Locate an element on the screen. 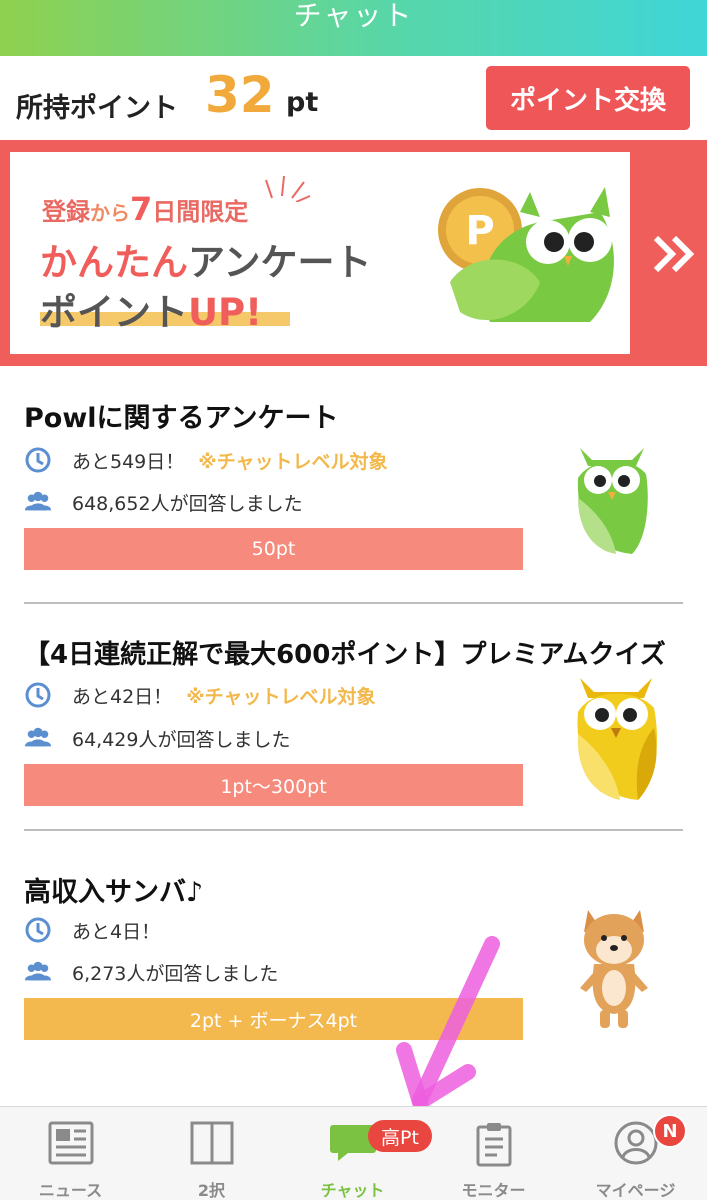 This screenshot has height=1200, width=707. news-icon is located at coordinates (70, 1143).